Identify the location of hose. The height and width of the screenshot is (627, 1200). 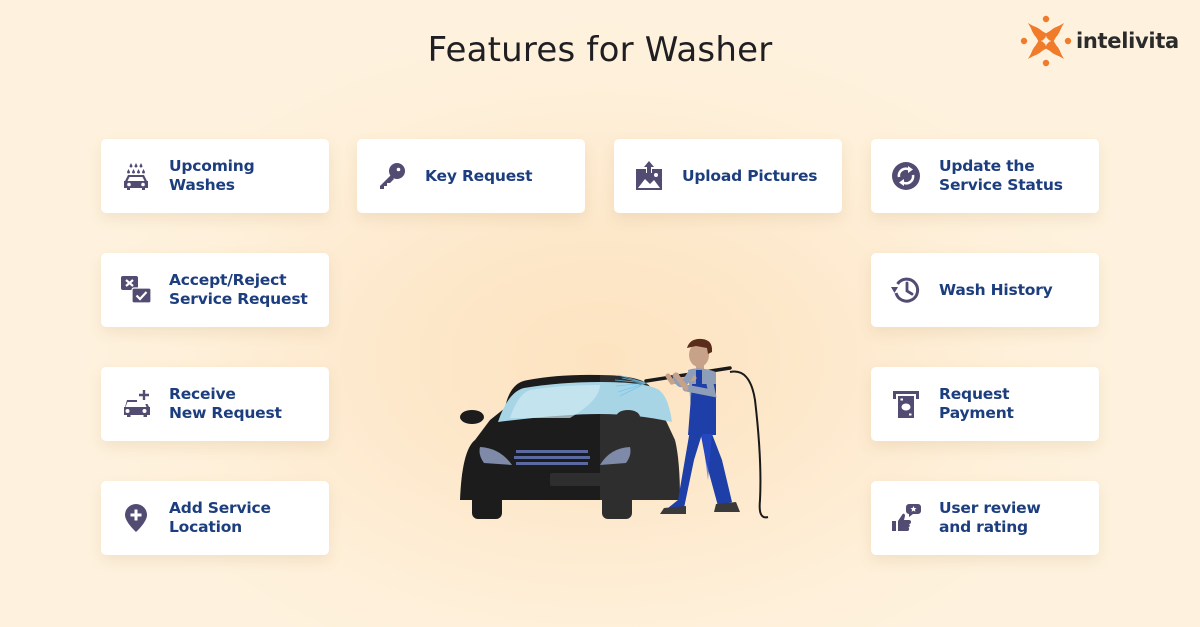
(749, 444).